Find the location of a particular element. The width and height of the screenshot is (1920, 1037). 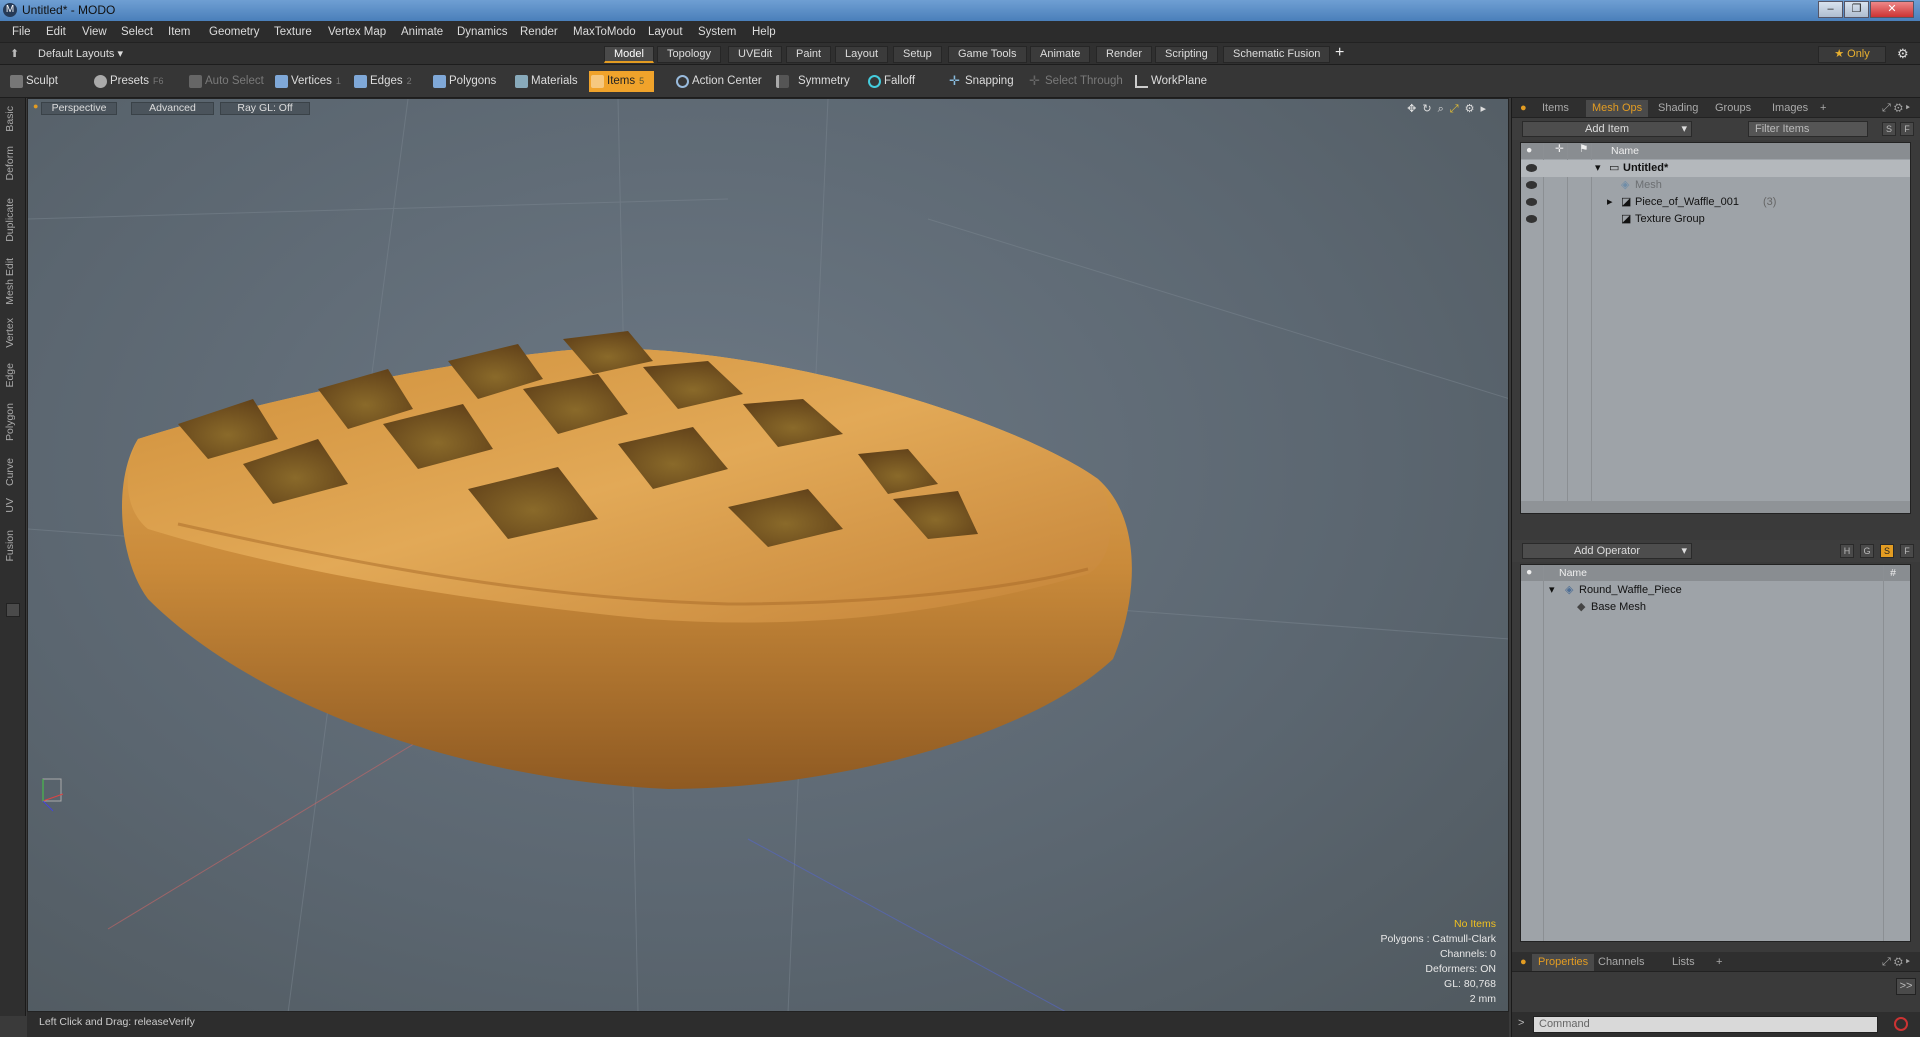

tab-topology: Topology is located at coordinates (689, 54).